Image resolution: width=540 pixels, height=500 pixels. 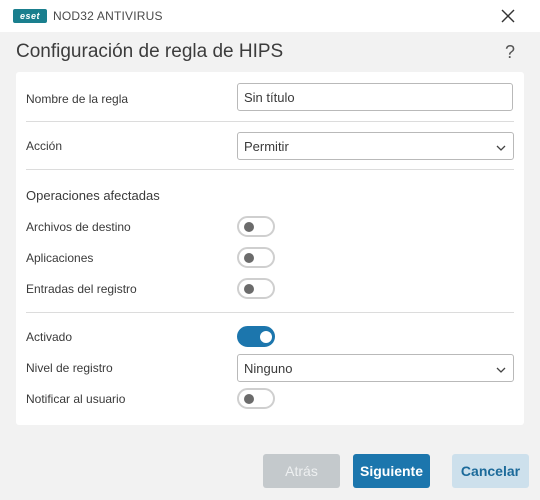 What do you see at coordinates (256, 288) in the screenshot?
I see `registry-entries-toggle` at bounding box center [256, 288].